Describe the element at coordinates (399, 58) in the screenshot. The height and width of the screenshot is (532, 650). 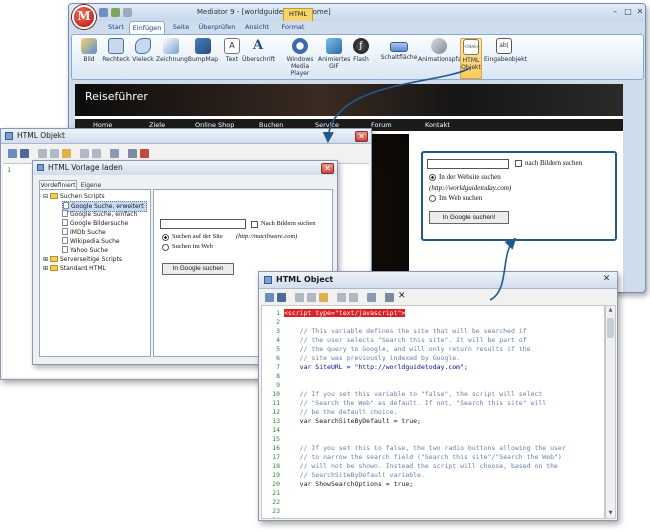
I see `schaltflaeche-button: Schaltfläche` at that location.